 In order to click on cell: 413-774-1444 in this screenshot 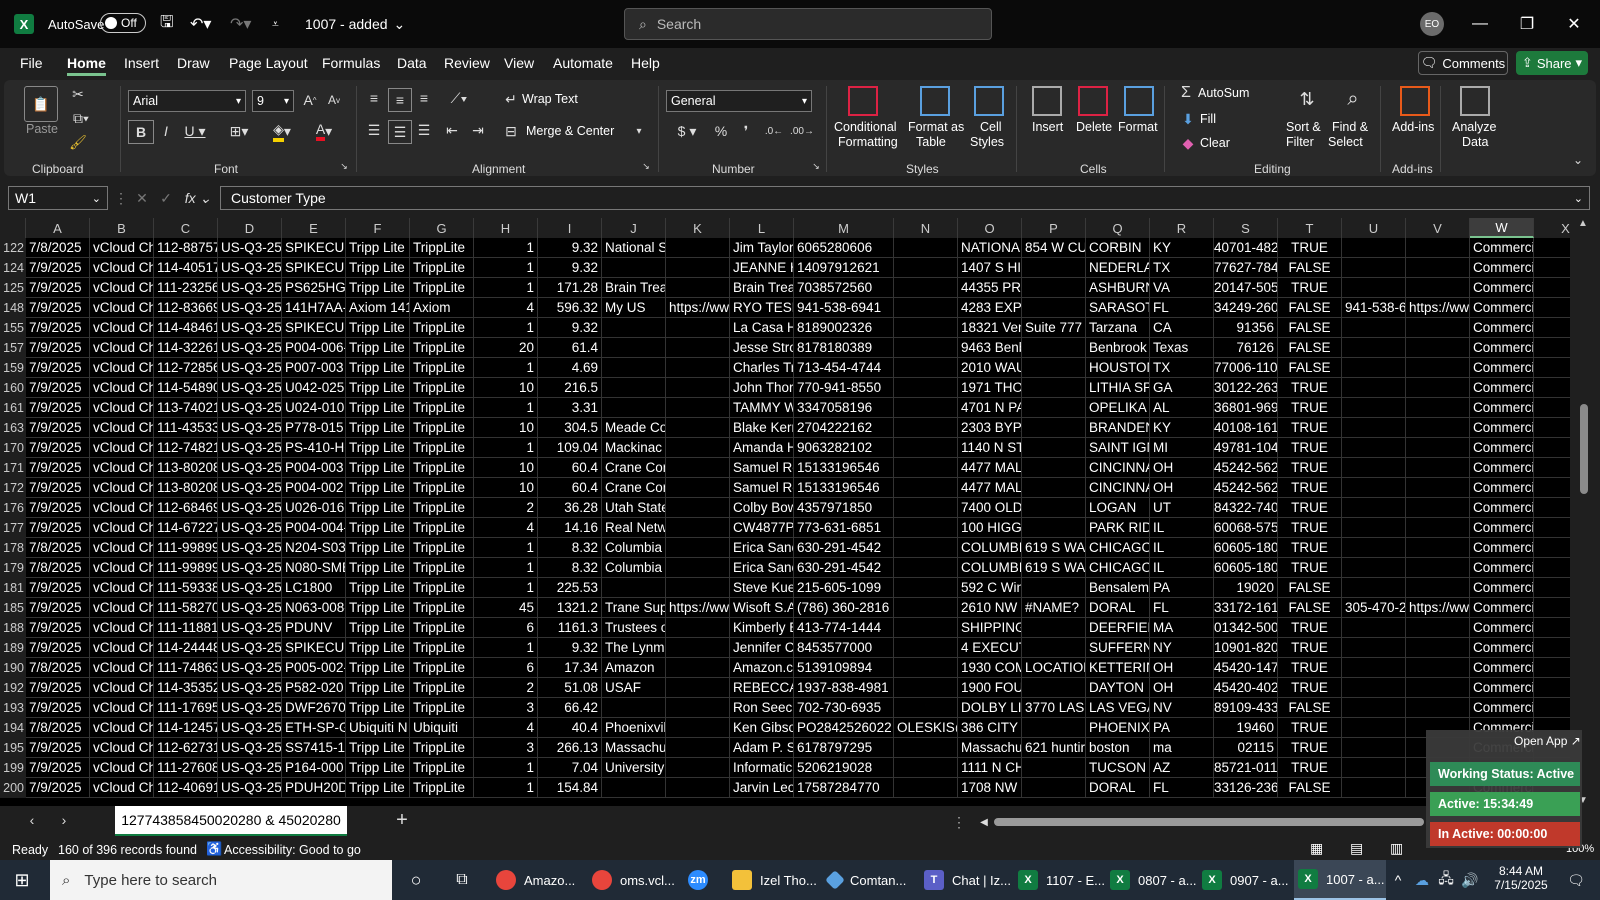, I will do `click(844, 628)`.